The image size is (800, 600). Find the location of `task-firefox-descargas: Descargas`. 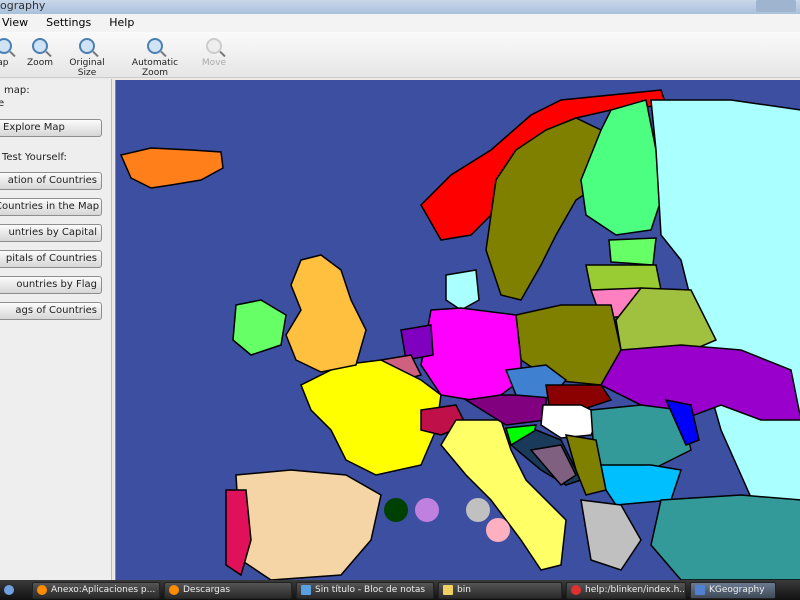

task-firefox-descargas: Descargas is located at coordinates (228, 590).